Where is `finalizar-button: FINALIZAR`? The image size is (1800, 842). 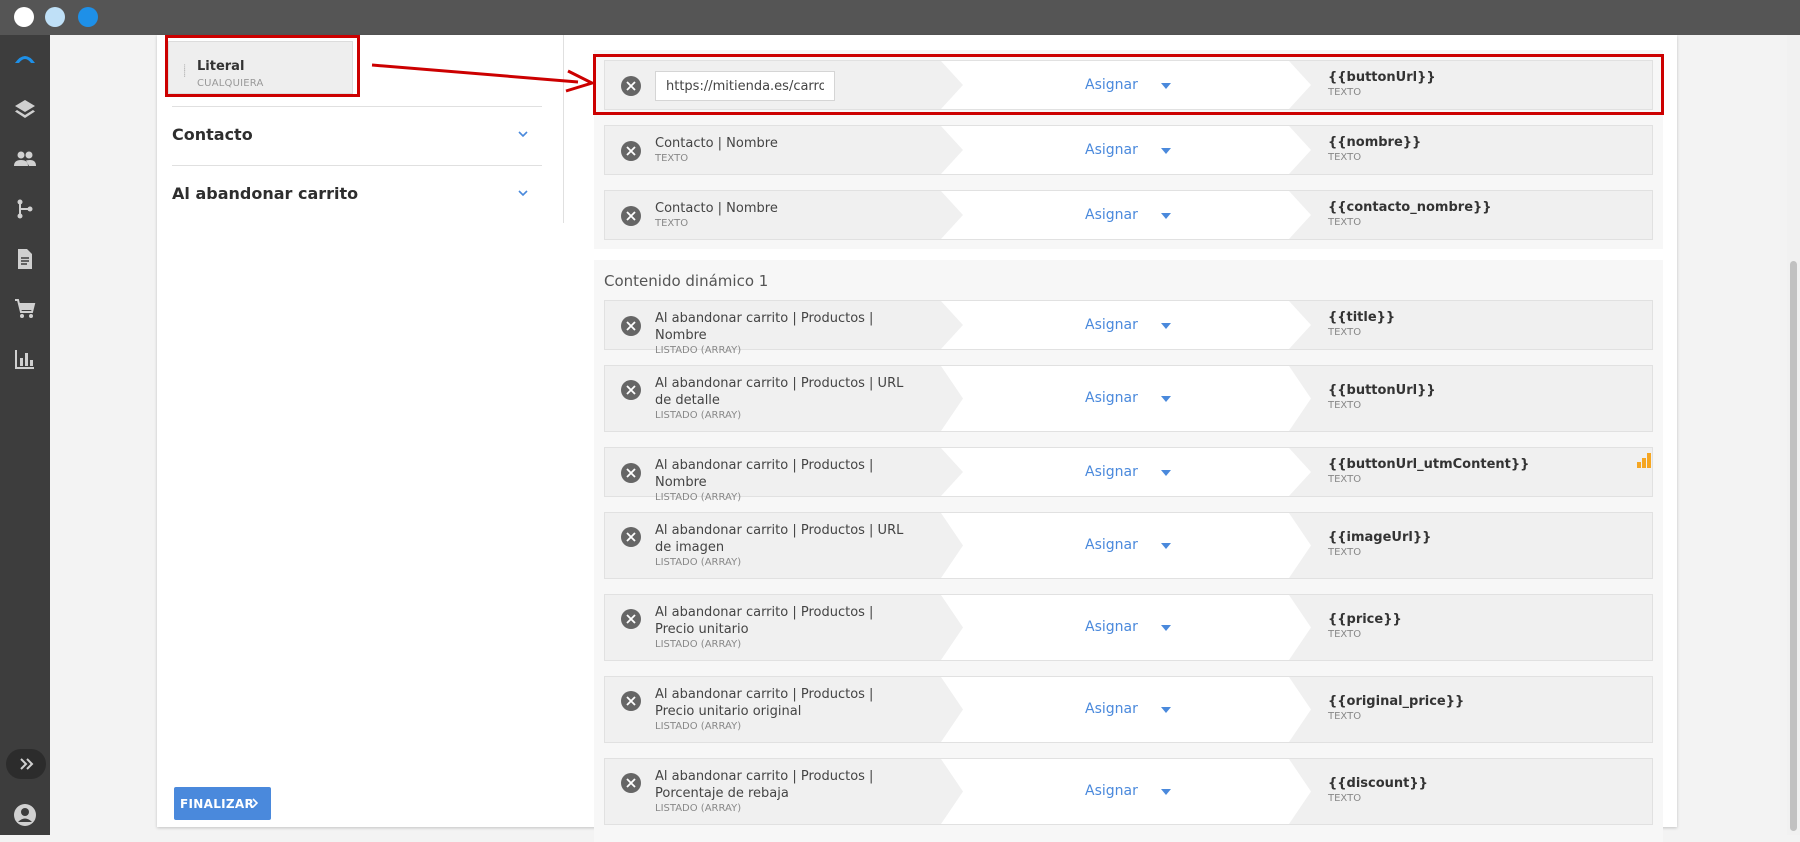 finalizar-button: FINALIZAR is located at coordinates (222, 803).